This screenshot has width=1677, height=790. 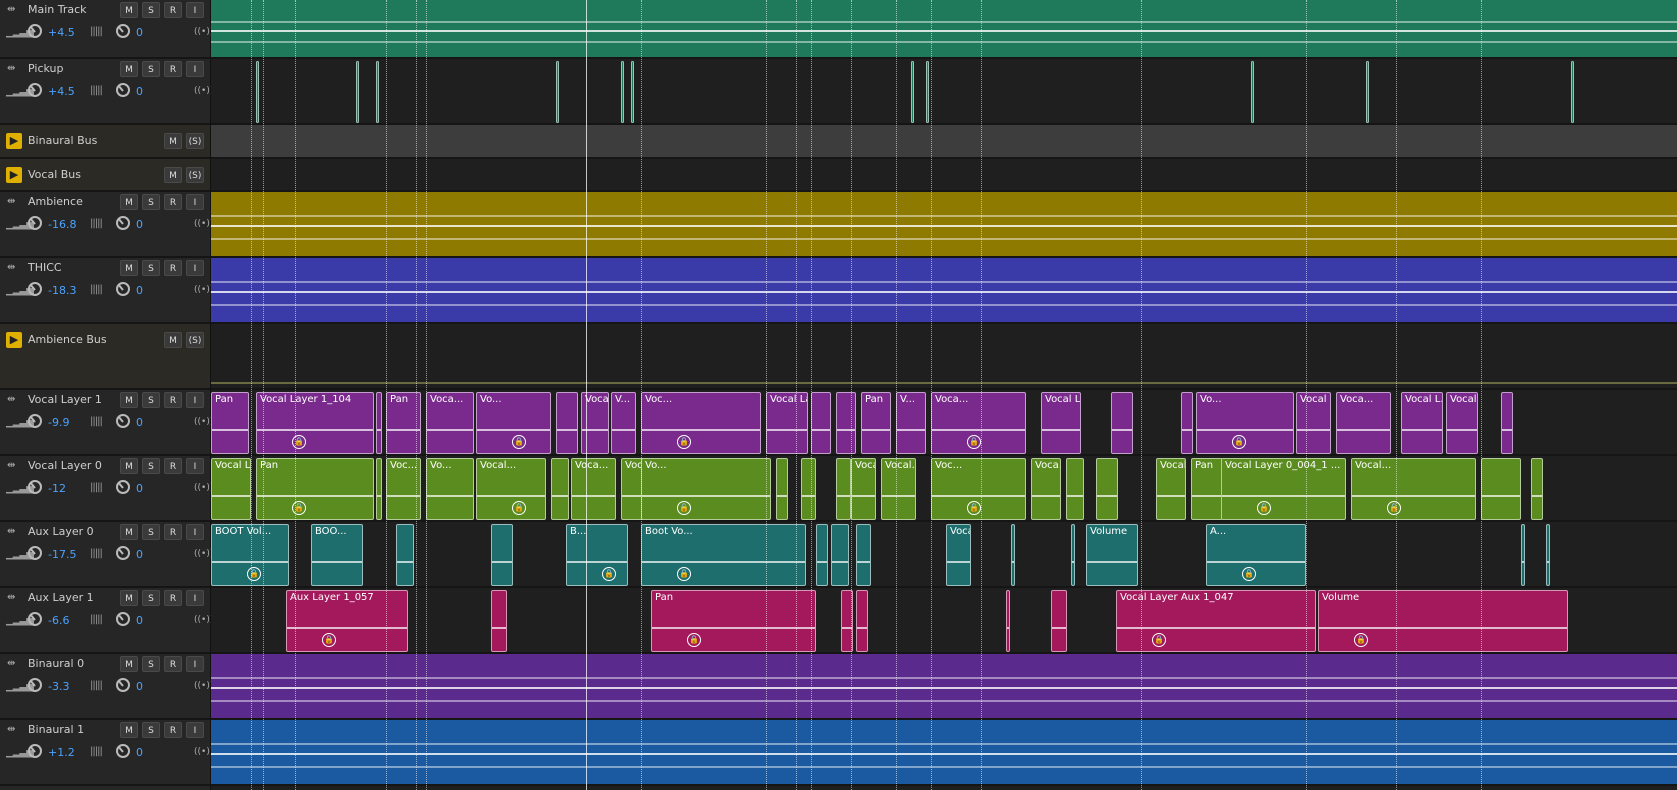 What do you see at coordinates (315, 489) in the screenshot?
I see `vocal0-clip: Pan 🔒` at bounding box center [315, 489].